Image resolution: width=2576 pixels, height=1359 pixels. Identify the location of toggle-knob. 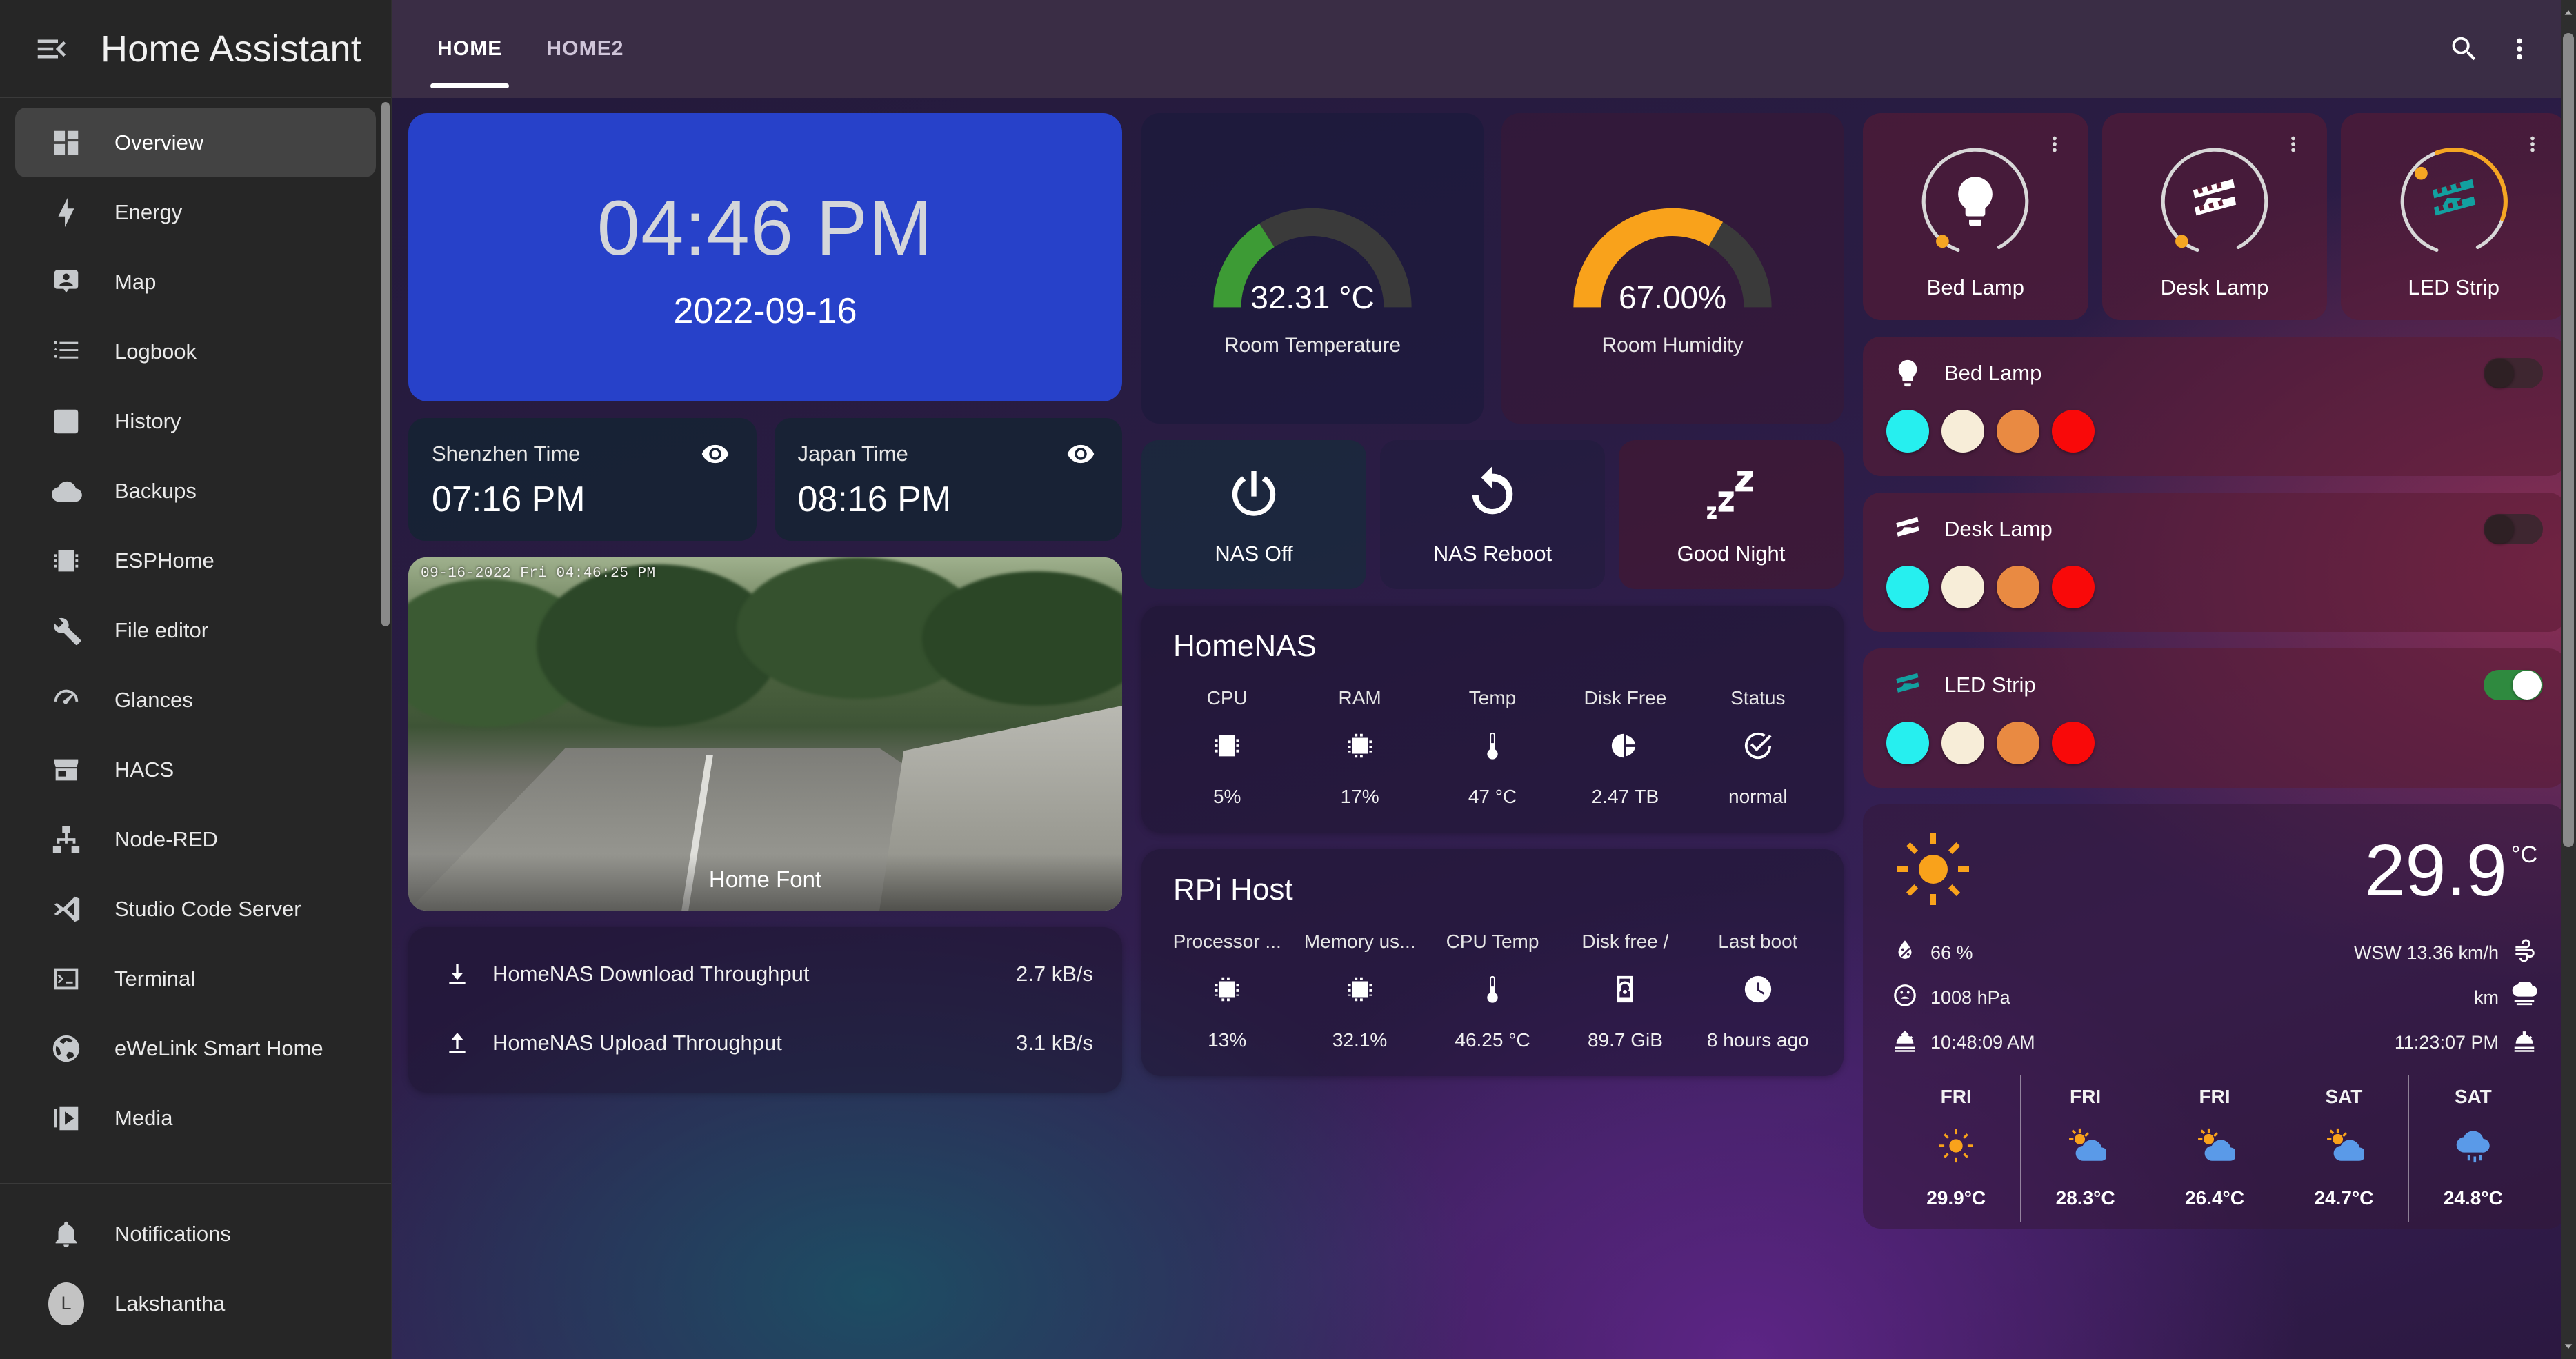
(2499, 373).